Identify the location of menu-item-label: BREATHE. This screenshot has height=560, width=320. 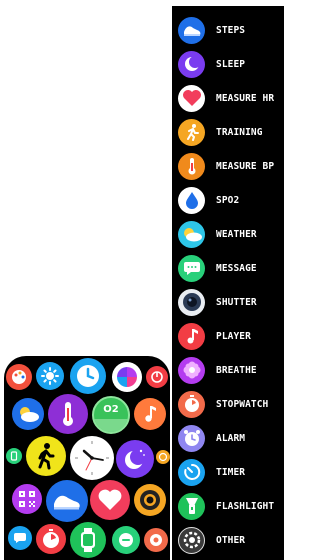
(236, 370).